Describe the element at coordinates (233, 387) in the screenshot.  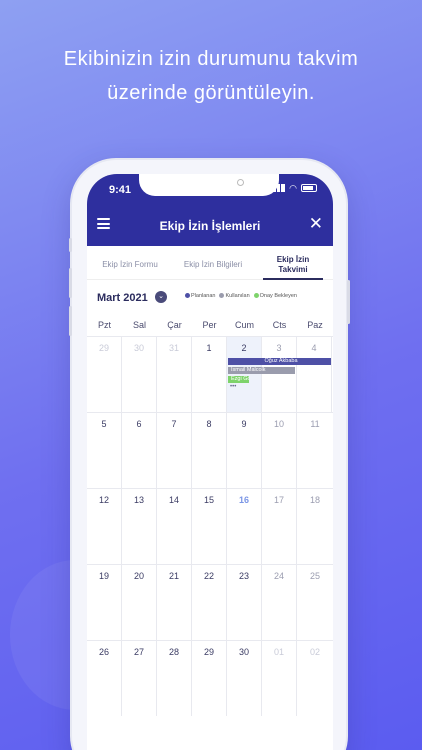
I see `more-events-indicator: •••` at that location.